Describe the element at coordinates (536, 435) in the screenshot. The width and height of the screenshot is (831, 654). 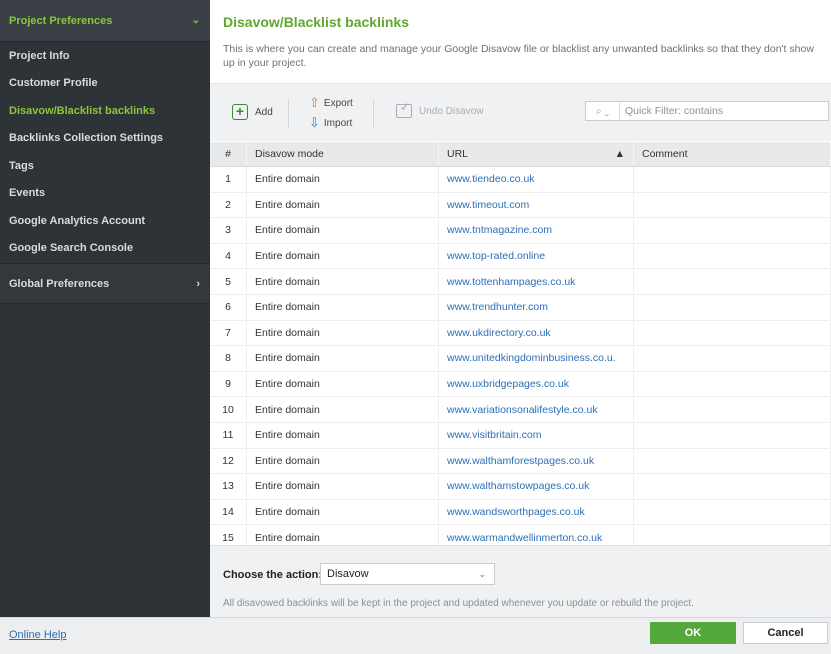
I see `row-url: www.visitbritain.com` at that location.